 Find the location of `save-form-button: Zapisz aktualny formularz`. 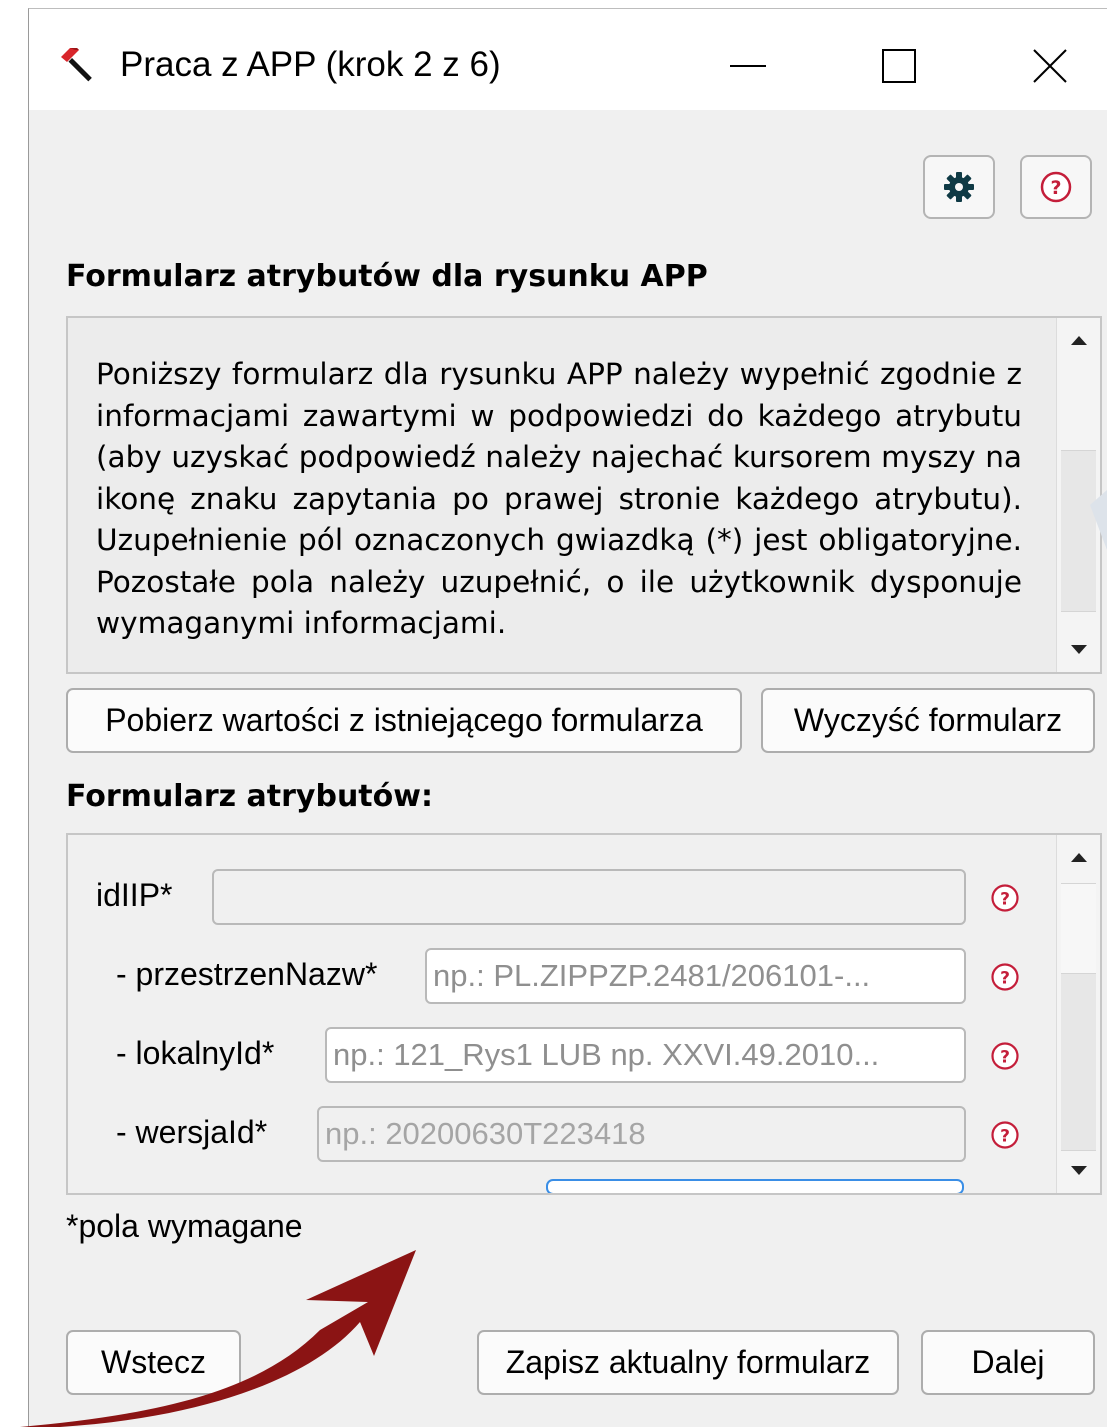

save-form-button: Zapisz aktualny formularz is located at coordinates (688, 1362).